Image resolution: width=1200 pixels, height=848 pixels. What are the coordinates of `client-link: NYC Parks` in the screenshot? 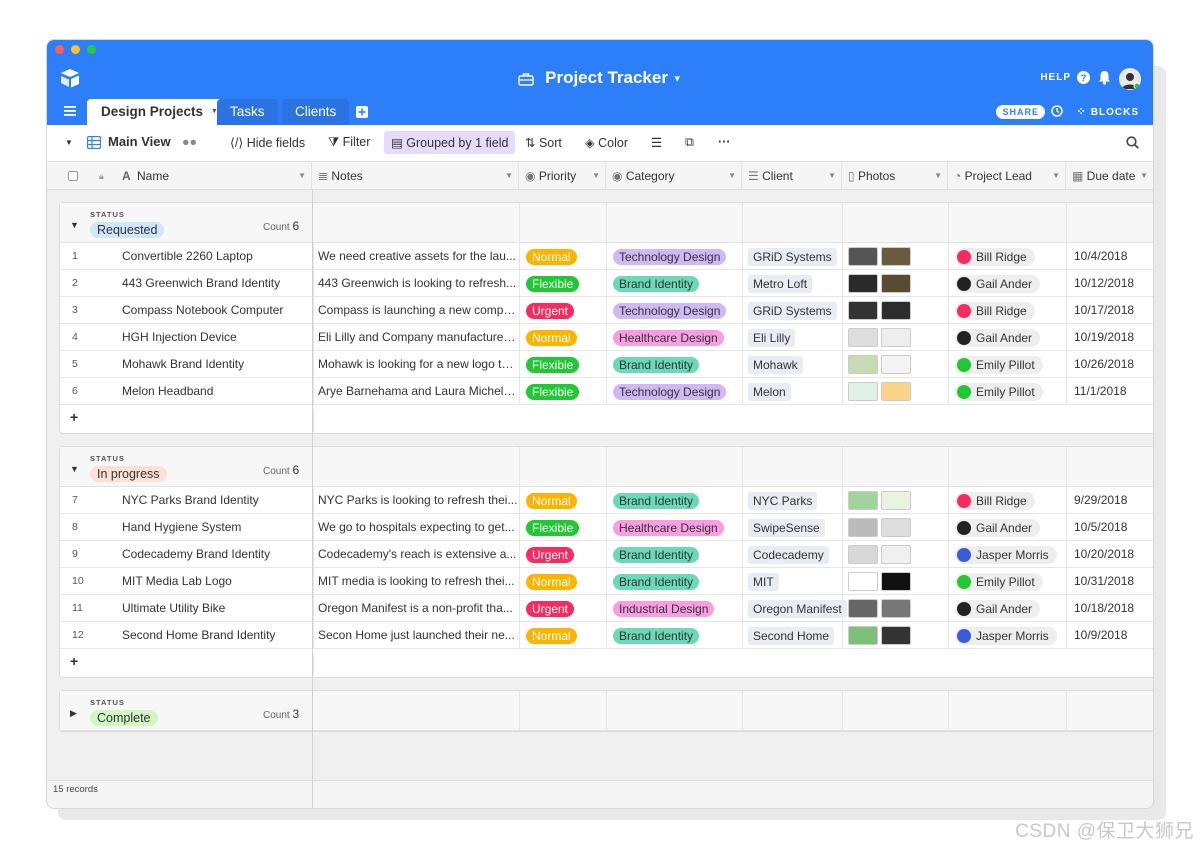 It's located at (783, 500).